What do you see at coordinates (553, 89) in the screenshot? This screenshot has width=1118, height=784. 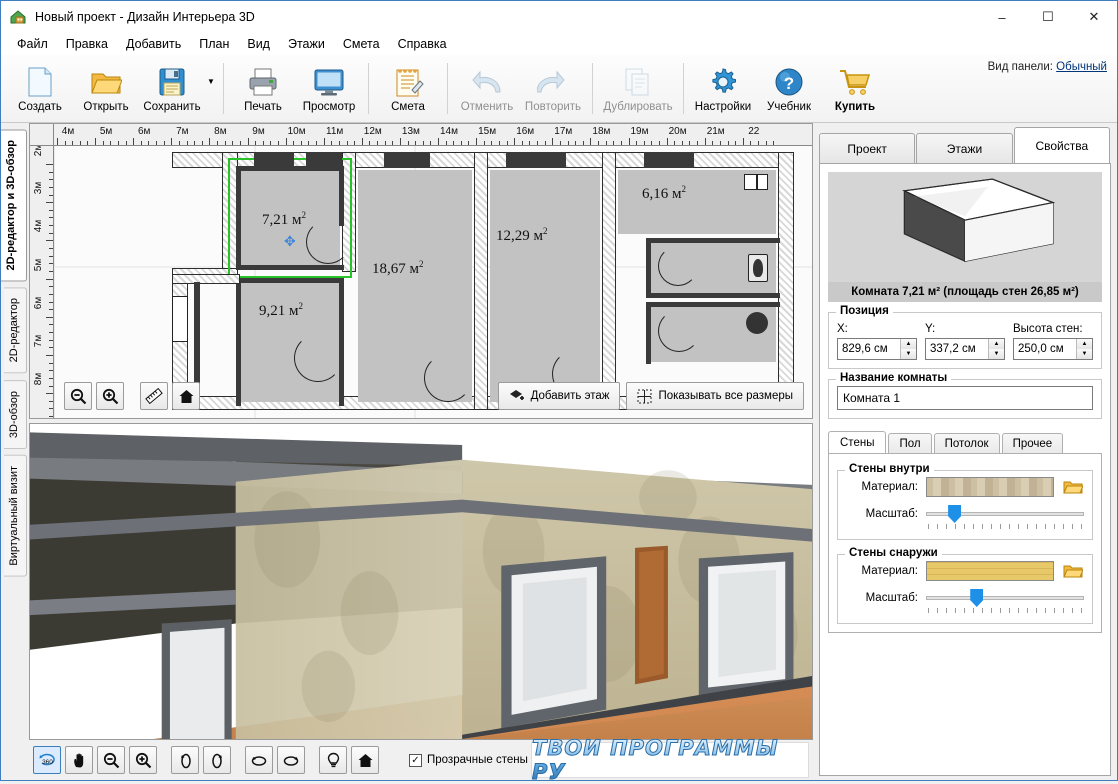 I see `toolbar-redo-button: Повторить` at bounding box center [553, 89].